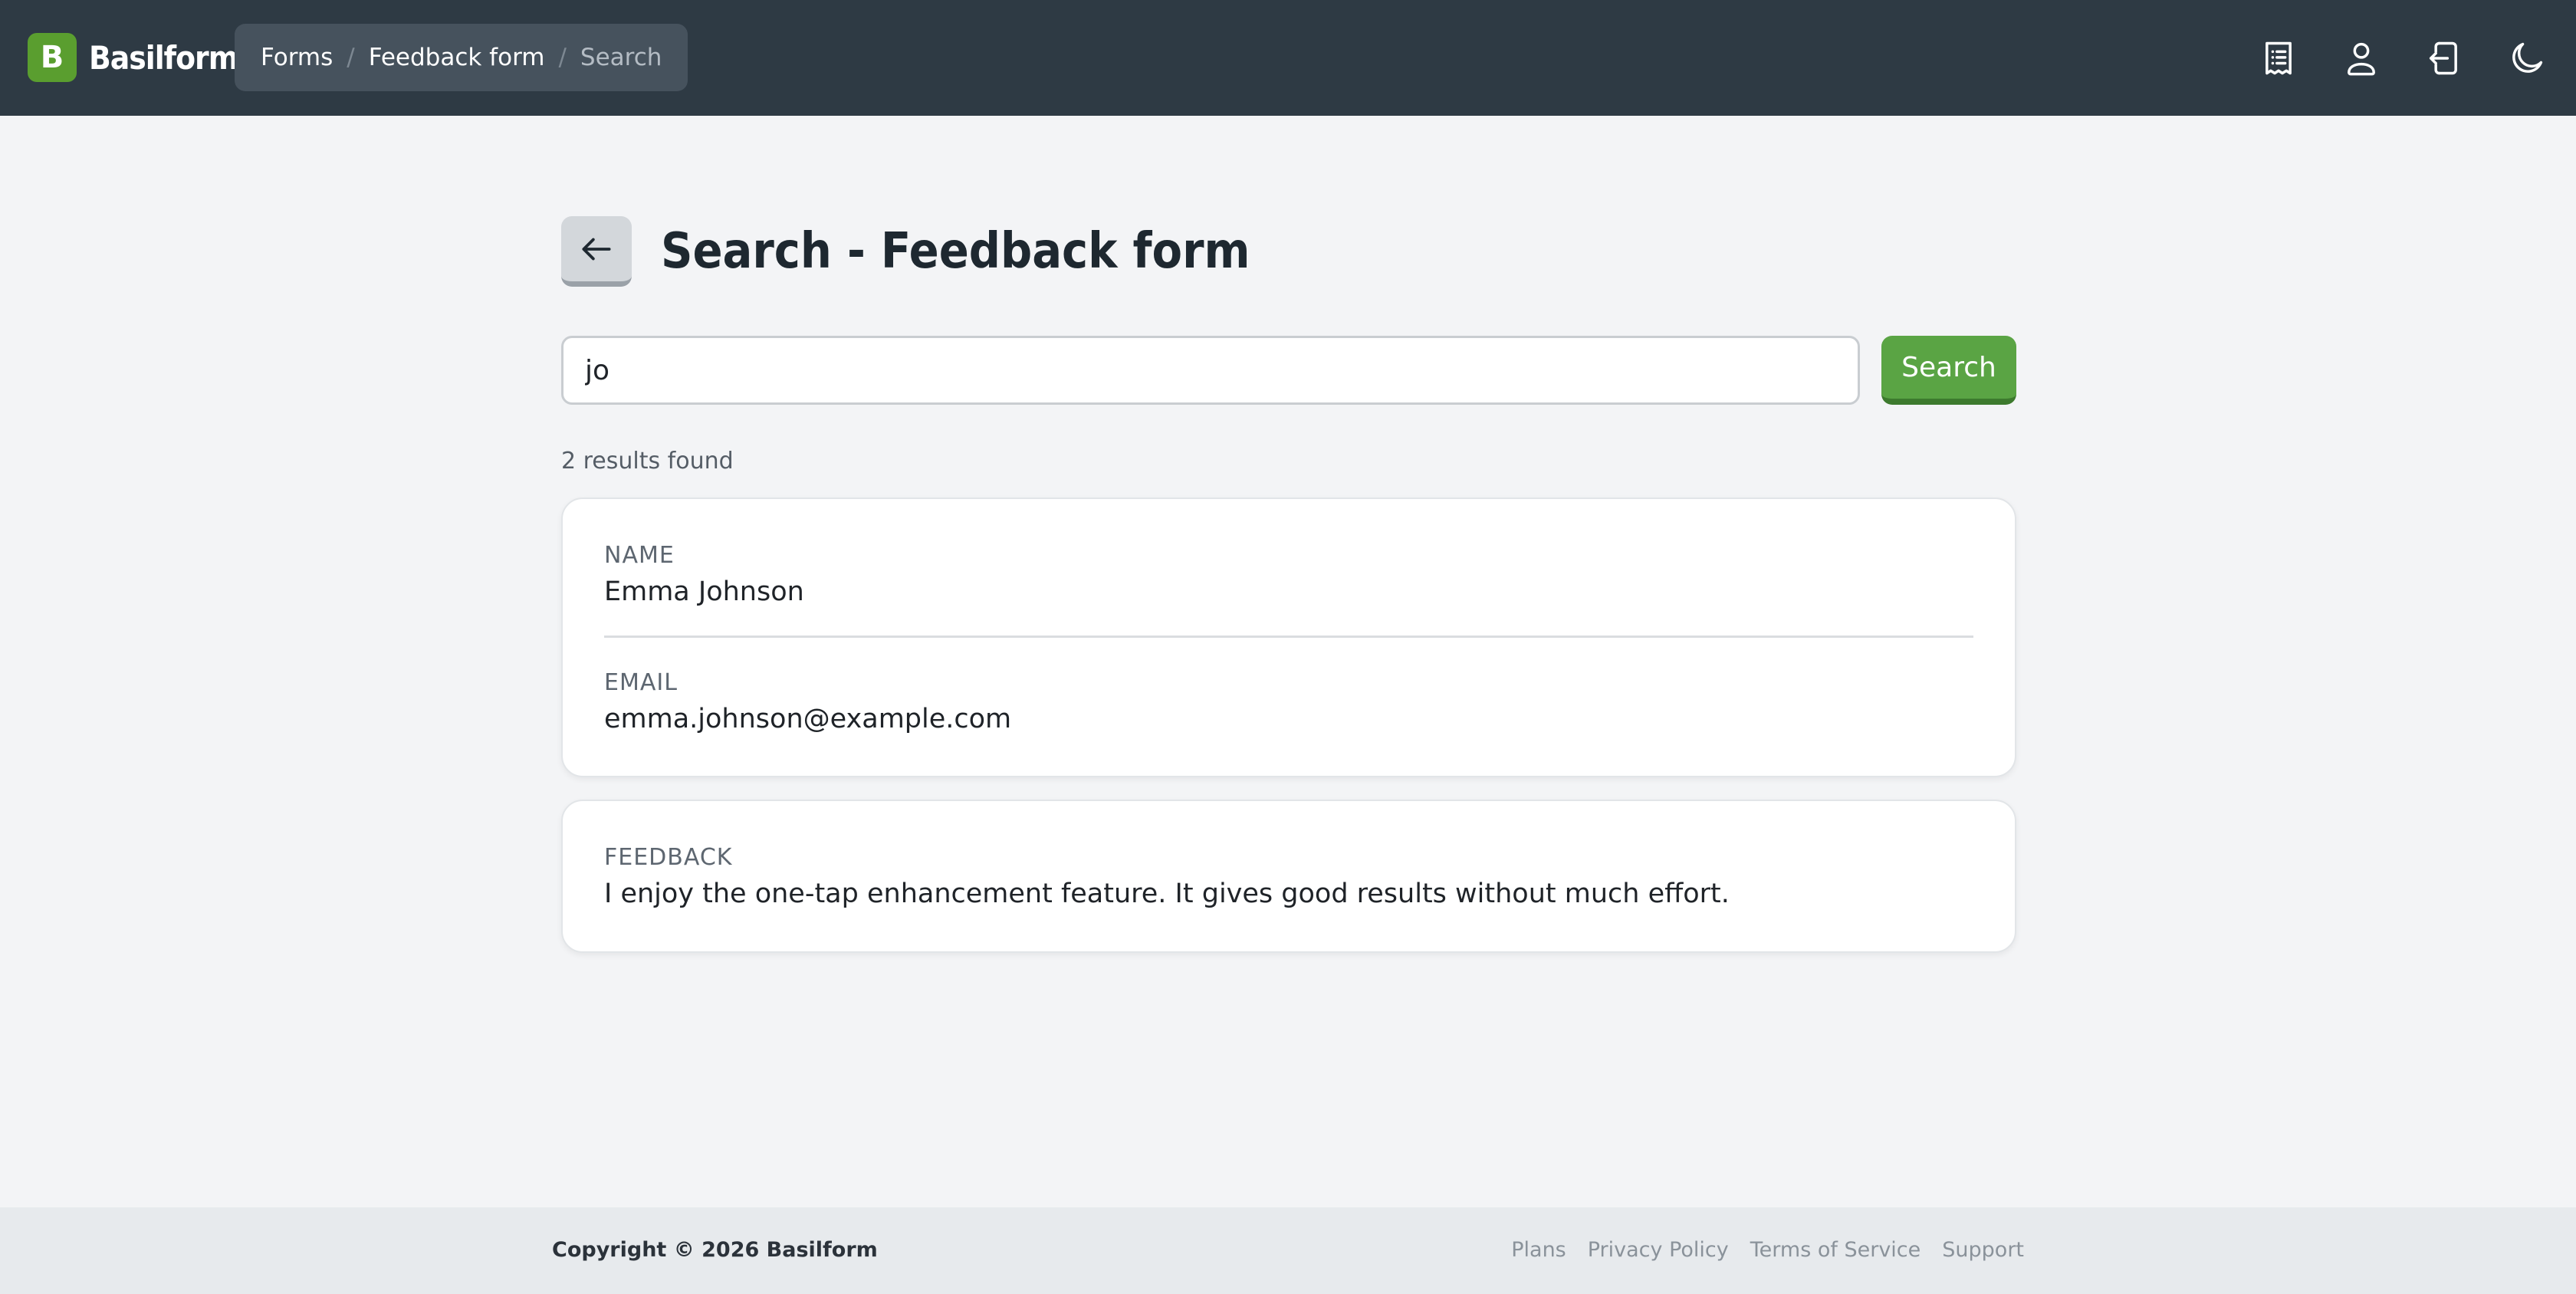  What do you see at coordinates (641, 683) in the screenshot?
I see `field-label-email: EMAIL` at bounding box center [641, 683].